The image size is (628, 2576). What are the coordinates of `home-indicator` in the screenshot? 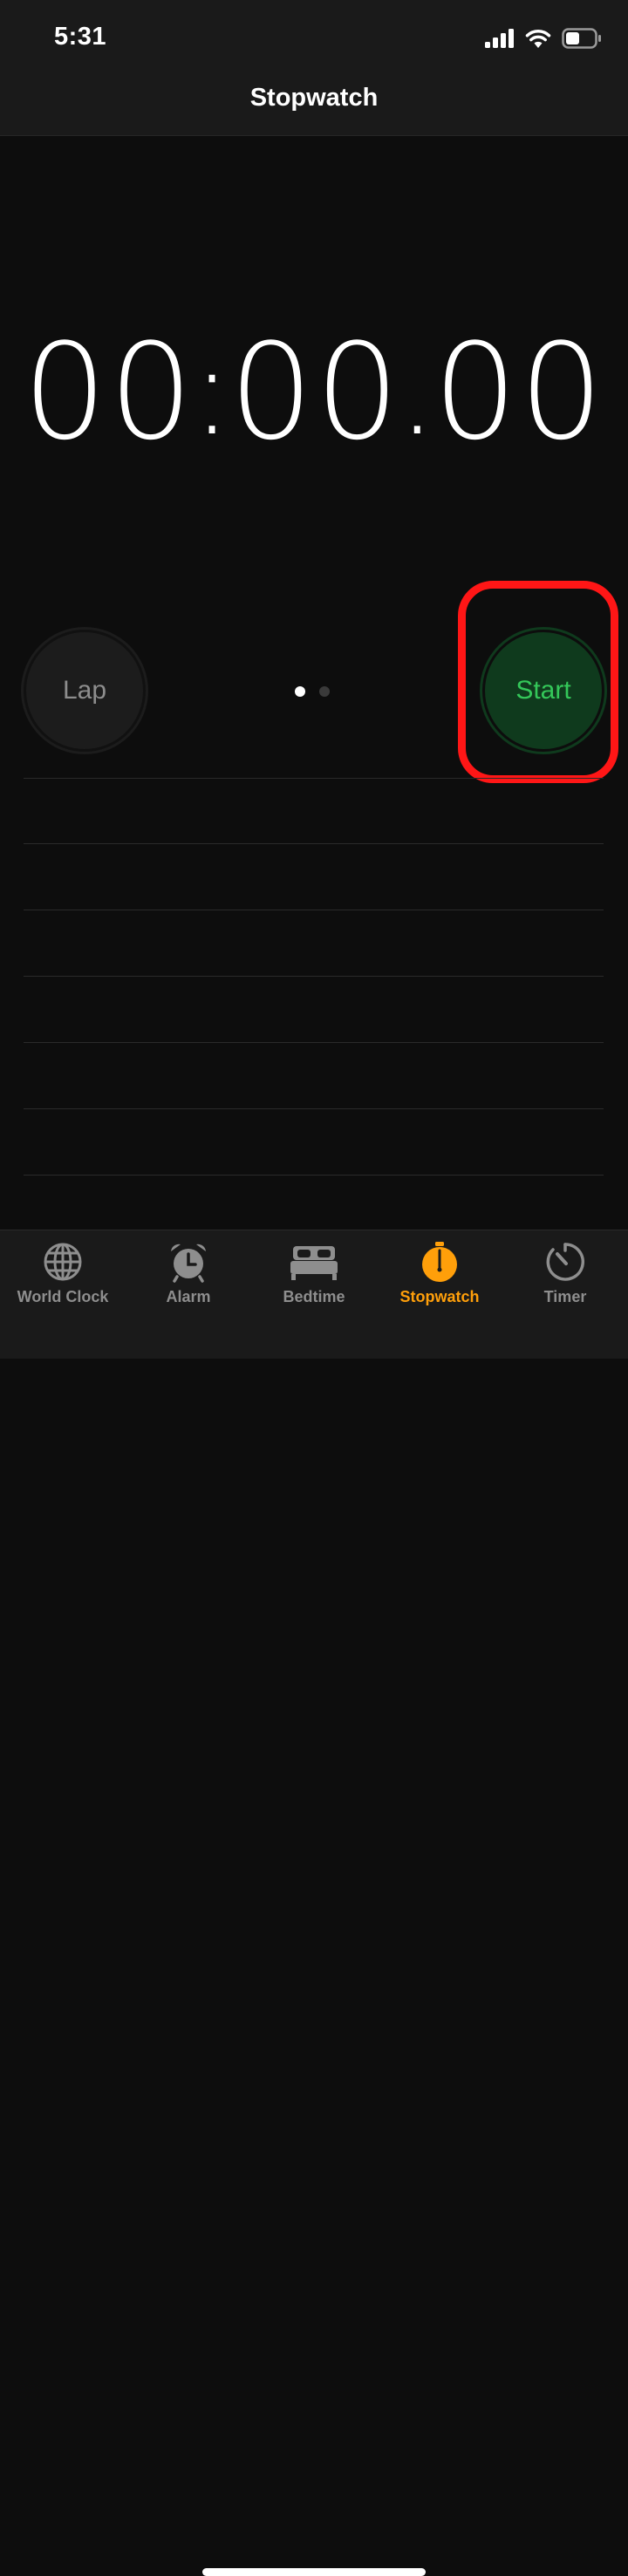 It's located at (314, 2572).